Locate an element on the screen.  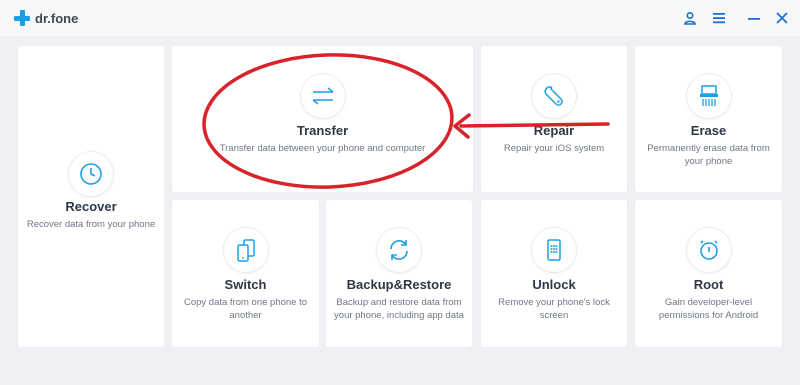
card-title-repair: Repair is located at coordinates (554, 130).